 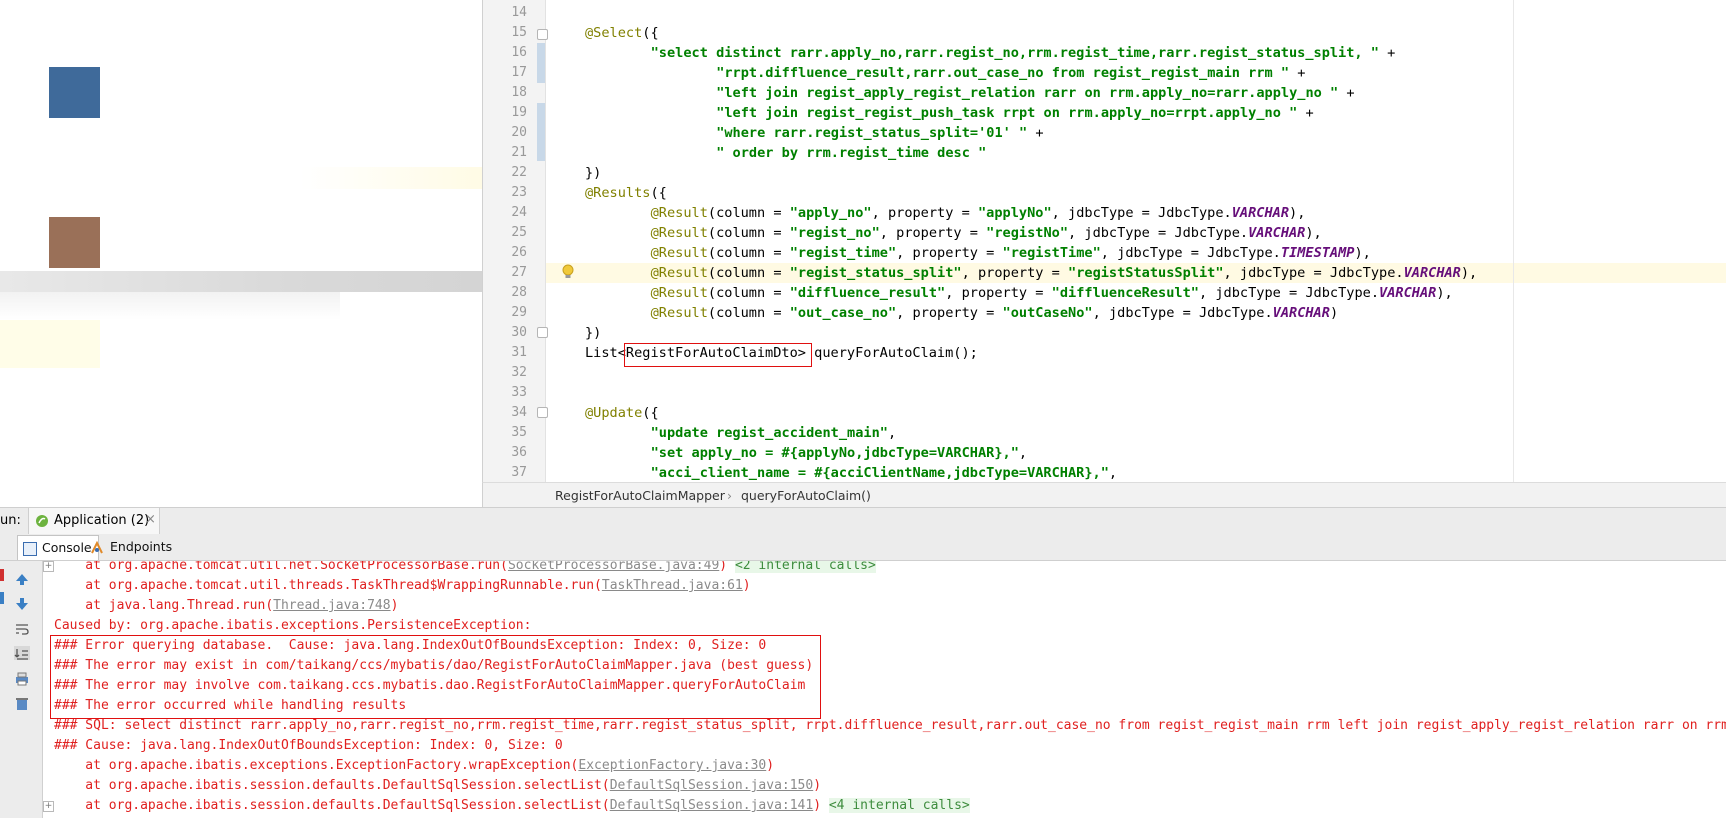 I want to click on line-number: 22, so click(x=519, y=172).